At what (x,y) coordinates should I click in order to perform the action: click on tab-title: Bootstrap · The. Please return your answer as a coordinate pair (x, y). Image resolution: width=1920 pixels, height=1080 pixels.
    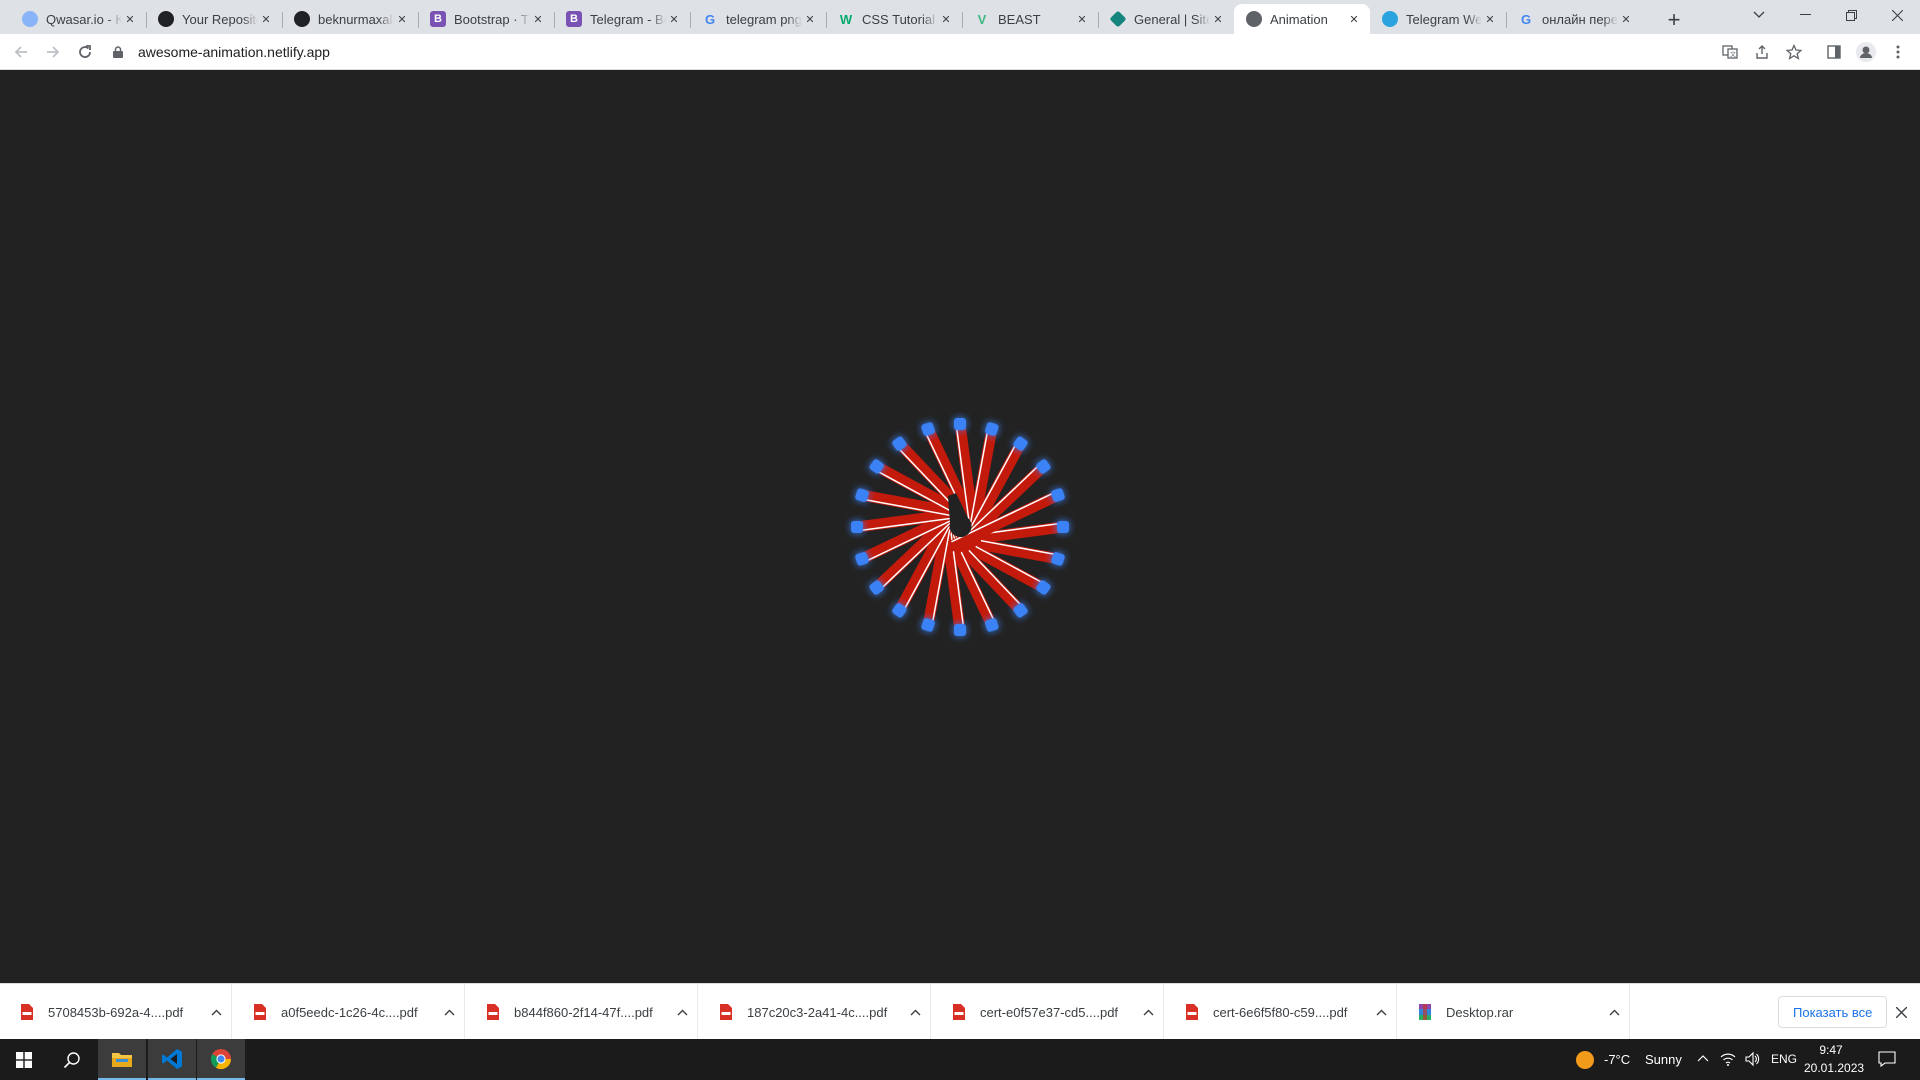
    Looking at the image, I should click on (492, 19).